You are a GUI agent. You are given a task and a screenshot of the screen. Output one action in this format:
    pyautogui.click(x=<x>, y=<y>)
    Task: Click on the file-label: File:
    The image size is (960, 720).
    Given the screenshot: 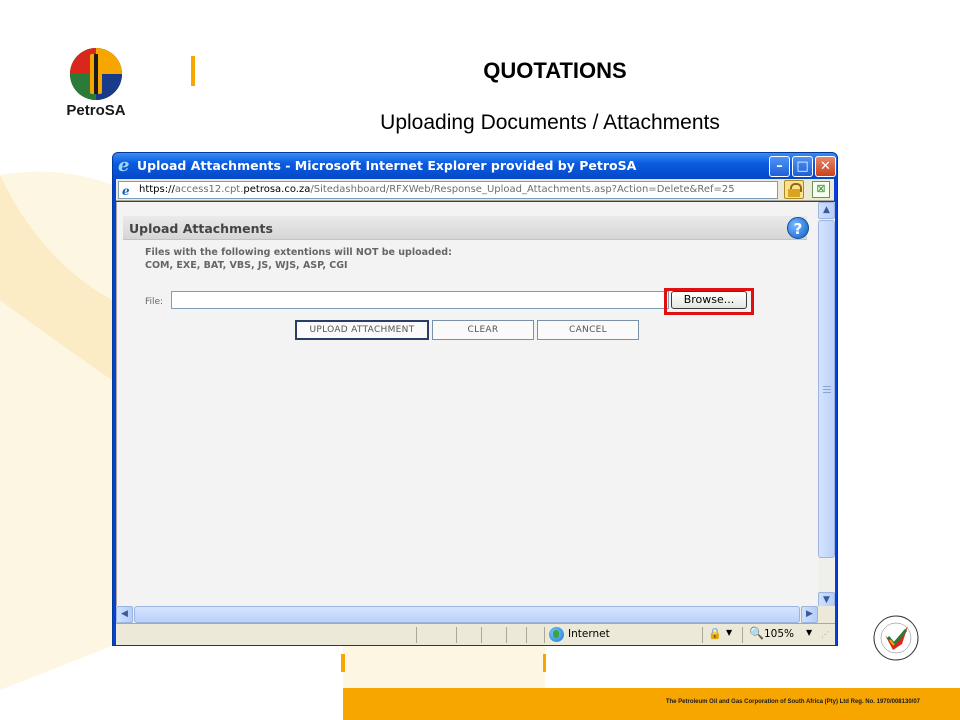 What is the action you would take?
    pyautogui.click(x=154, y=302)
    